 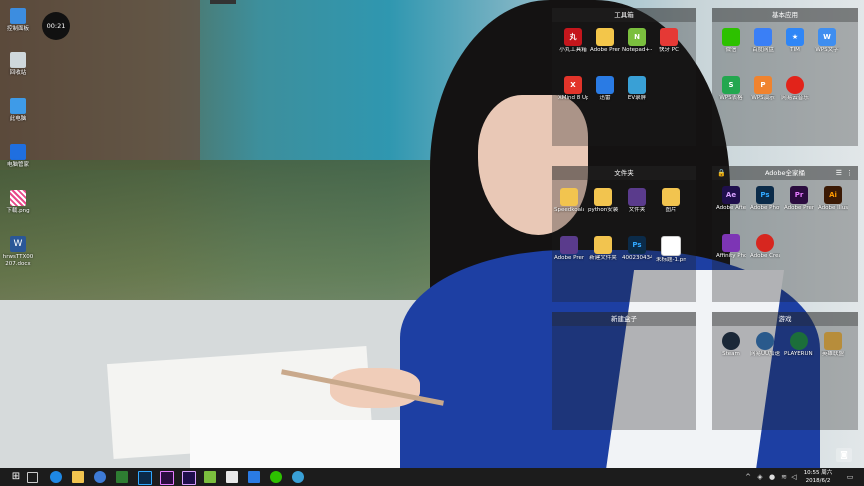 I want to click on fence-title: 新建盒子, so click(x=624, y=319).